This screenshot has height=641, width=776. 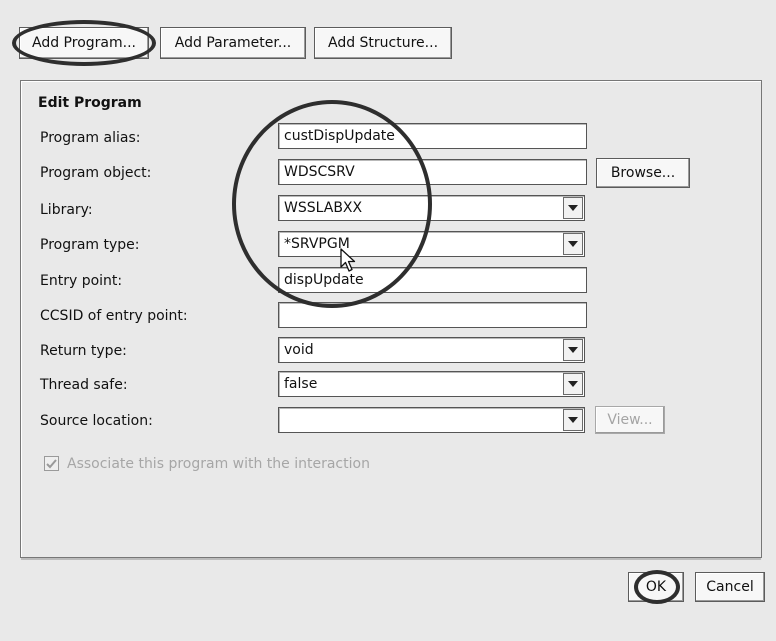 What do you see at coordinates (348, 260) in the screenshot?
I see `mouse-pointer-icon` at bounding box center [348, 260].